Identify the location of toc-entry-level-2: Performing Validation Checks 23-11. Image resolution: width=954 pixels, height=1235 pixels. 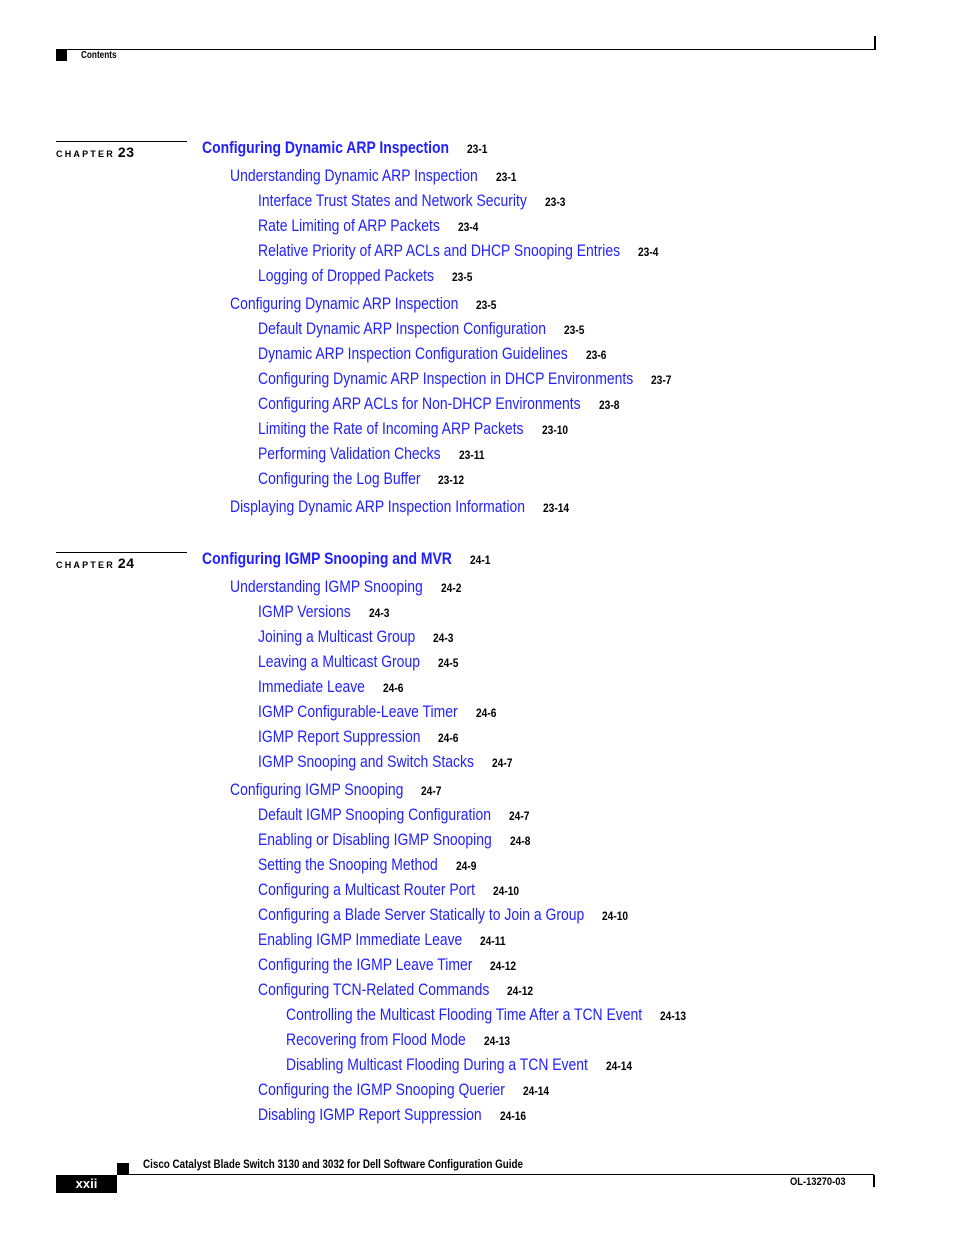
(371, 454).